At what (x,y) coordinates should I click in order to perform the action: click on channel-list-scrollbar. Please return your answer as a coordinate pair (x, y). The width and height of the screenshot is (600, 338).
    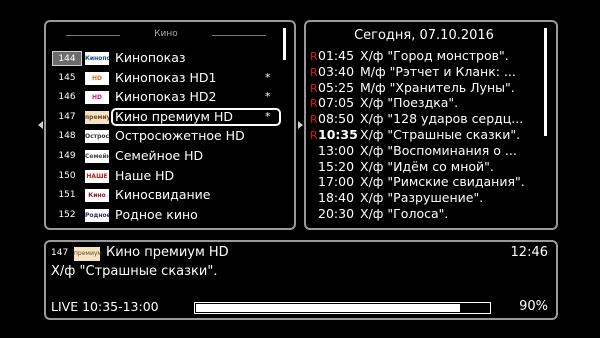
    Looking at the image, I should click on (284, 44).